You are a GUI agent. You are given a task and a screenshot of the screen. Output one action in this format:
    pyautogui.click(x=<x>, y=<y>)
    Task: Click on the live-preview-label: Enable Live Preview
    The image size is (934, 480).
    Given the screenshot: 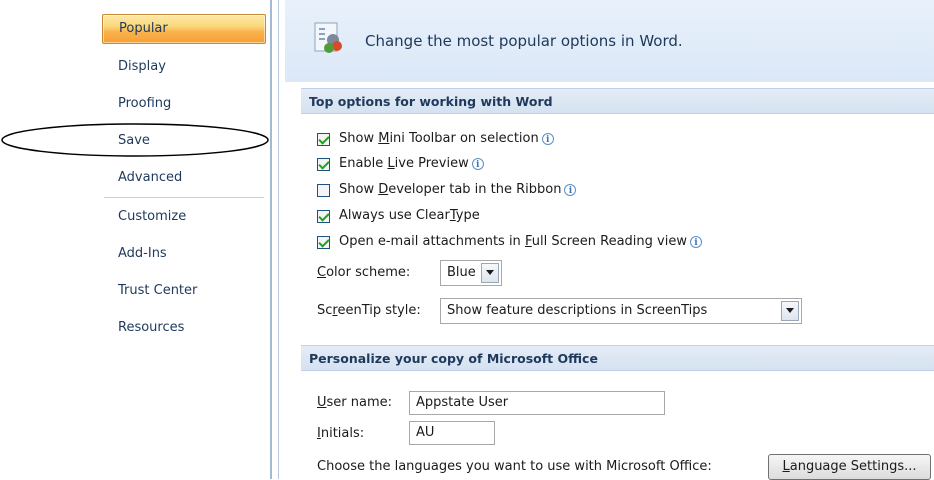 What is the action you would take?
    pyautogui.click(x=404, y=163)
    